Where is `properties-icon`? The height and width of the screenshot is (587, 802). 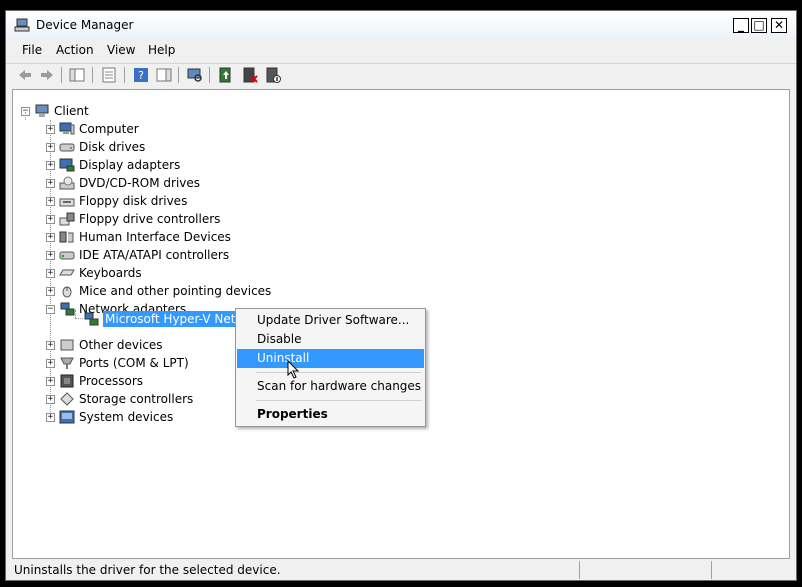 properties-icon is located at coordinates (109, 75).